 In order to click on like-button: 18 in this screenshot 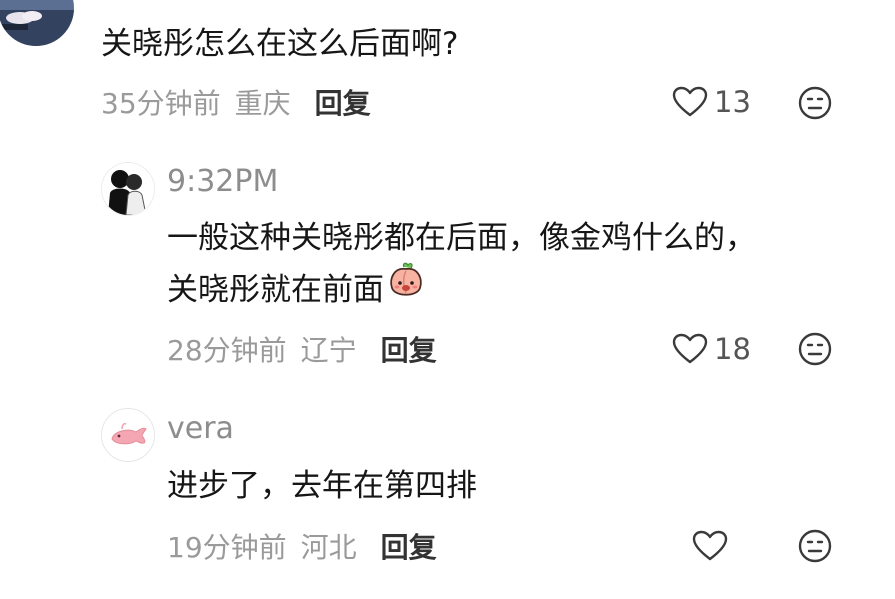, I will do `click(711, 349)`.